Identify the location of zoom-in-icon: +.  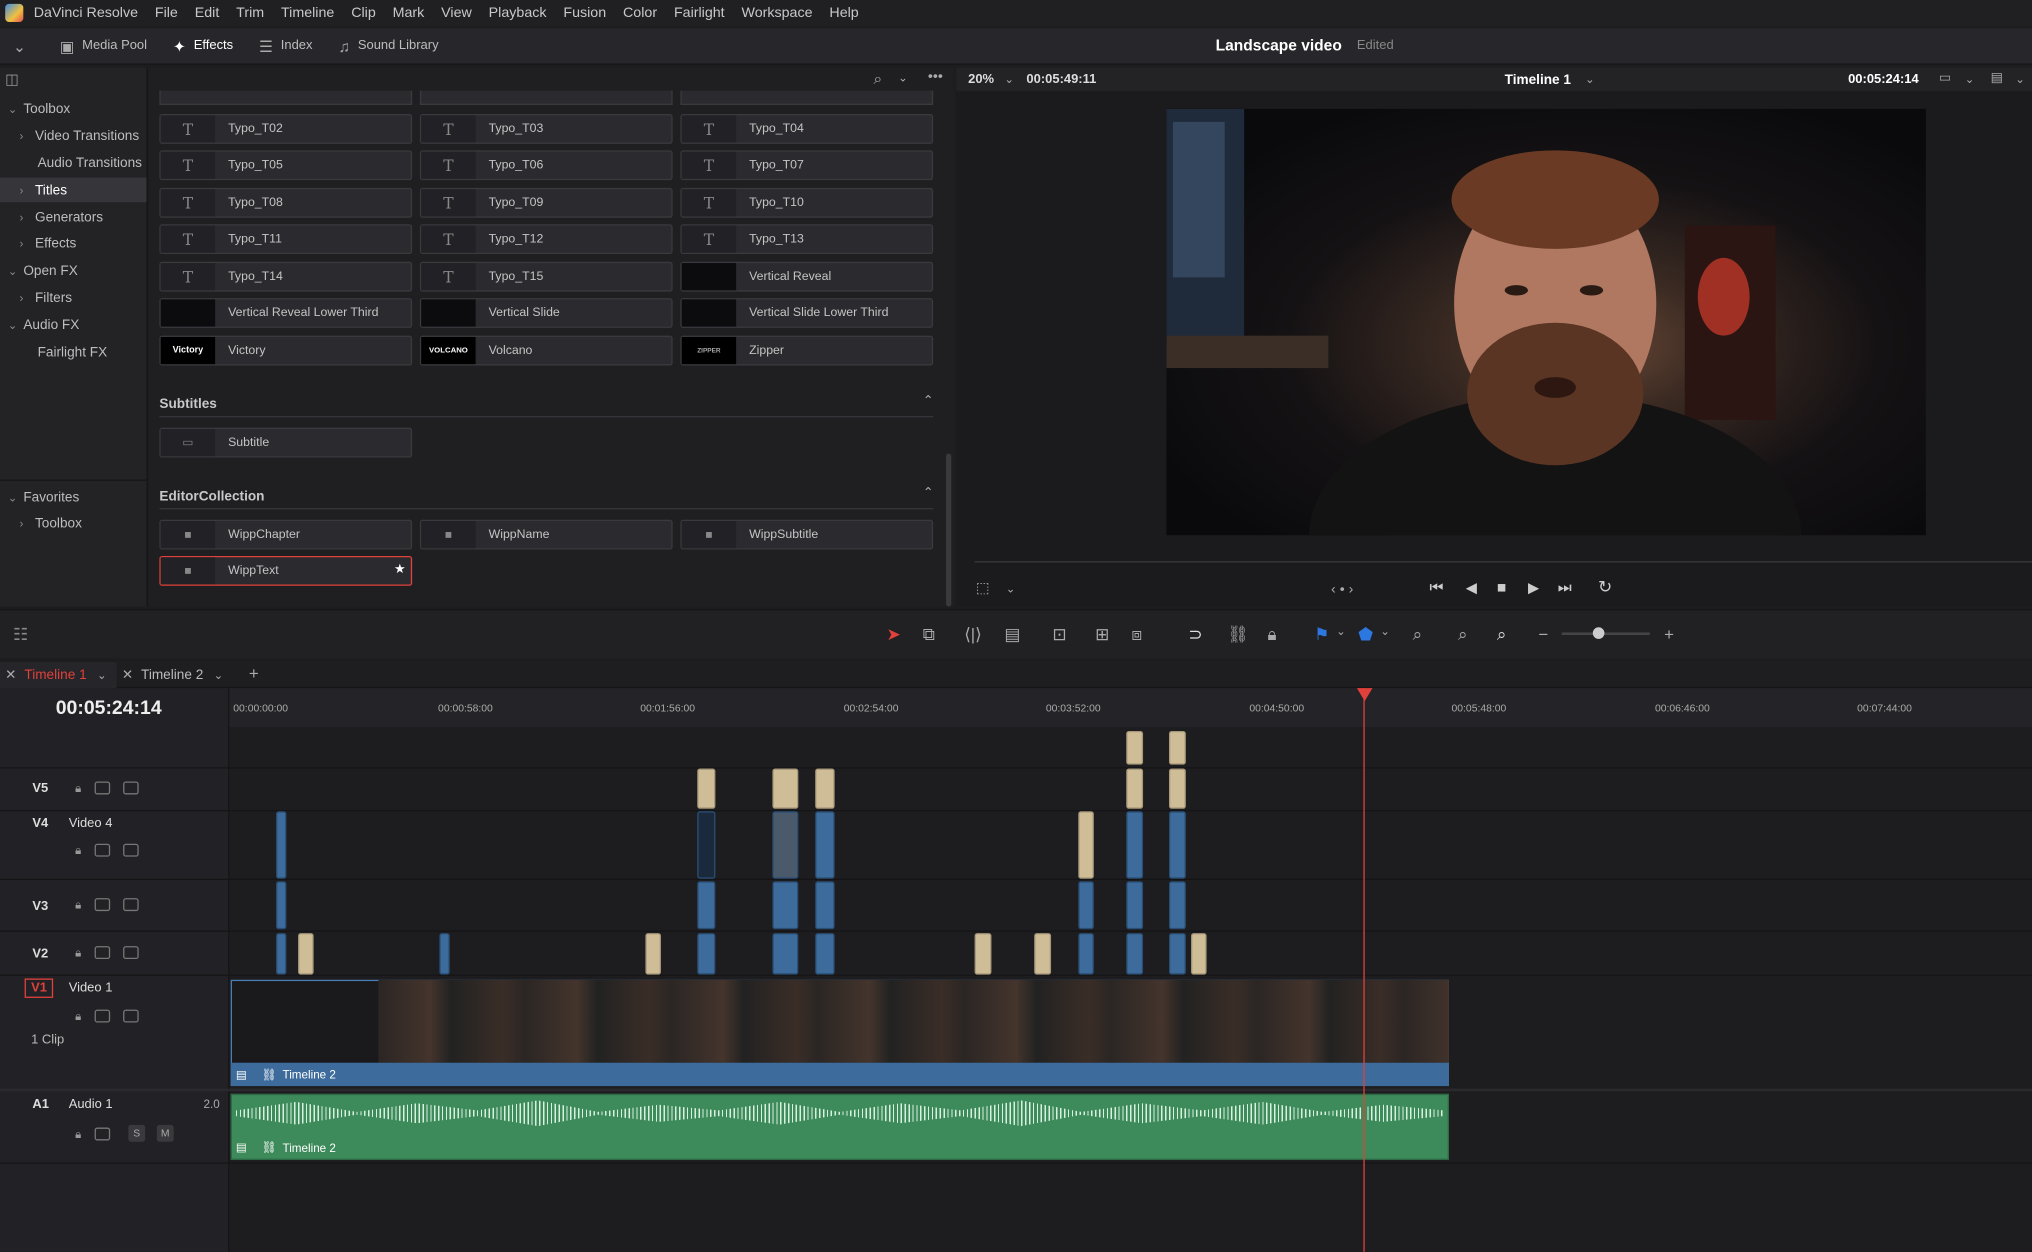
(1669, 634).